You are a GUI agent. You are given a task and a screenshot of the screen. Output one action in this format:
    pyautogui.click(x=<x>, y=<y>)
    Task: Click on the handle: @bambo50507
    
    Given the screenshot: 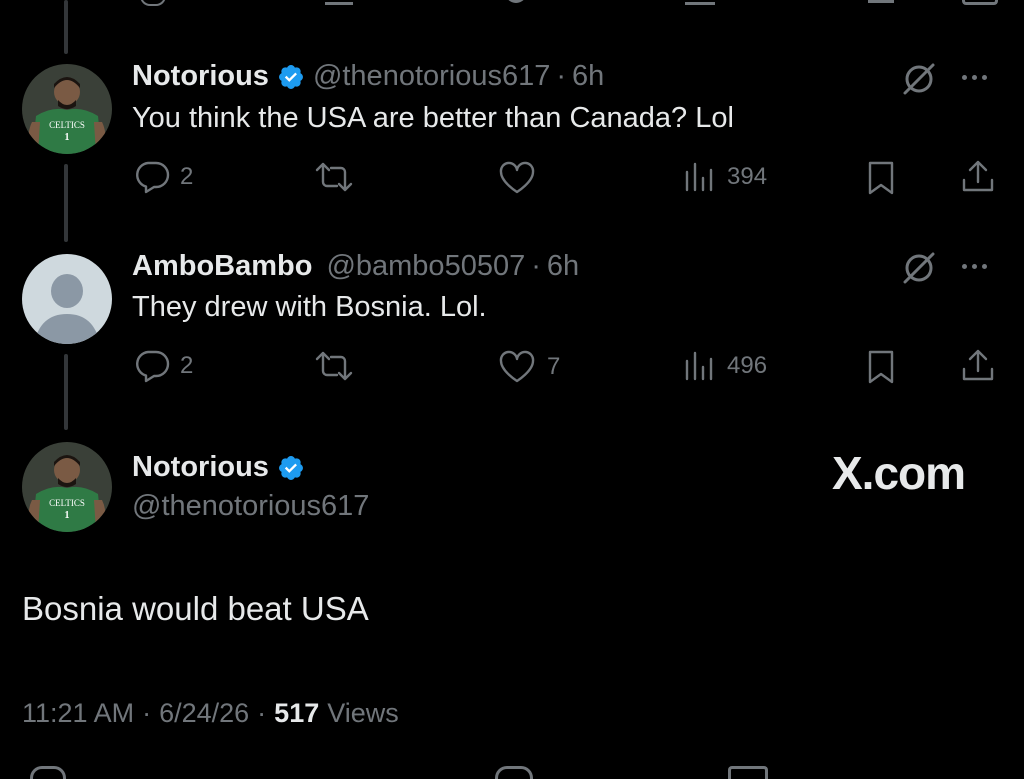 What is the action you would take?
    pyautogui.click(x=425, y=266)
    